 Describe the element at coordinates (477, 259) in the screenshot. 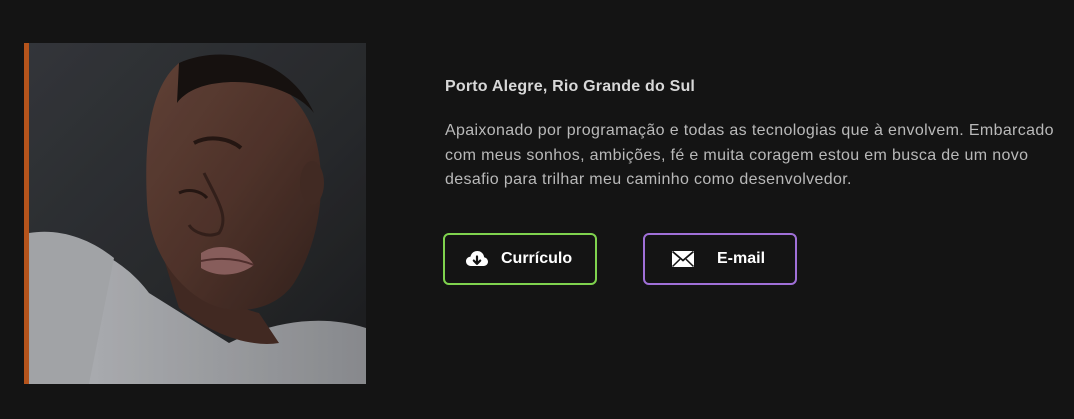

I see `cloud-download-icon` at that location.